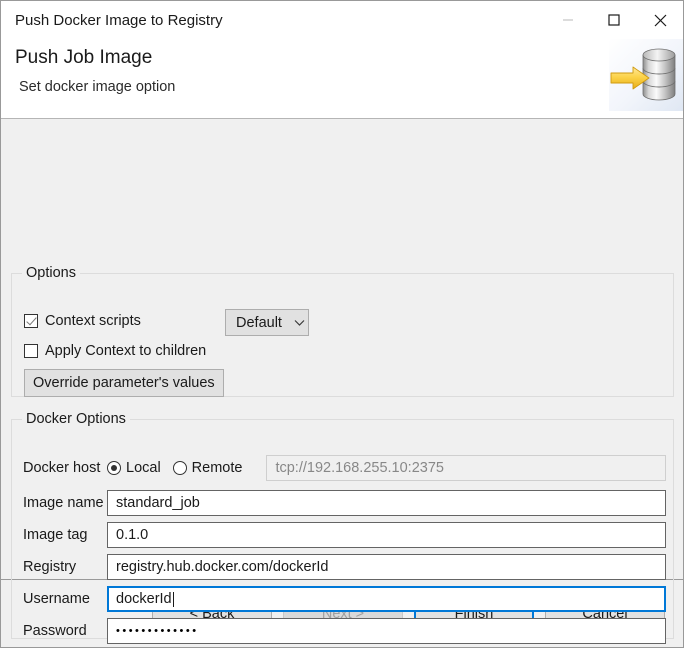  Describe the element at coordinates (76, 419) in the screenshot. I see `docker-options-group-legend: Docker Options` at that location.